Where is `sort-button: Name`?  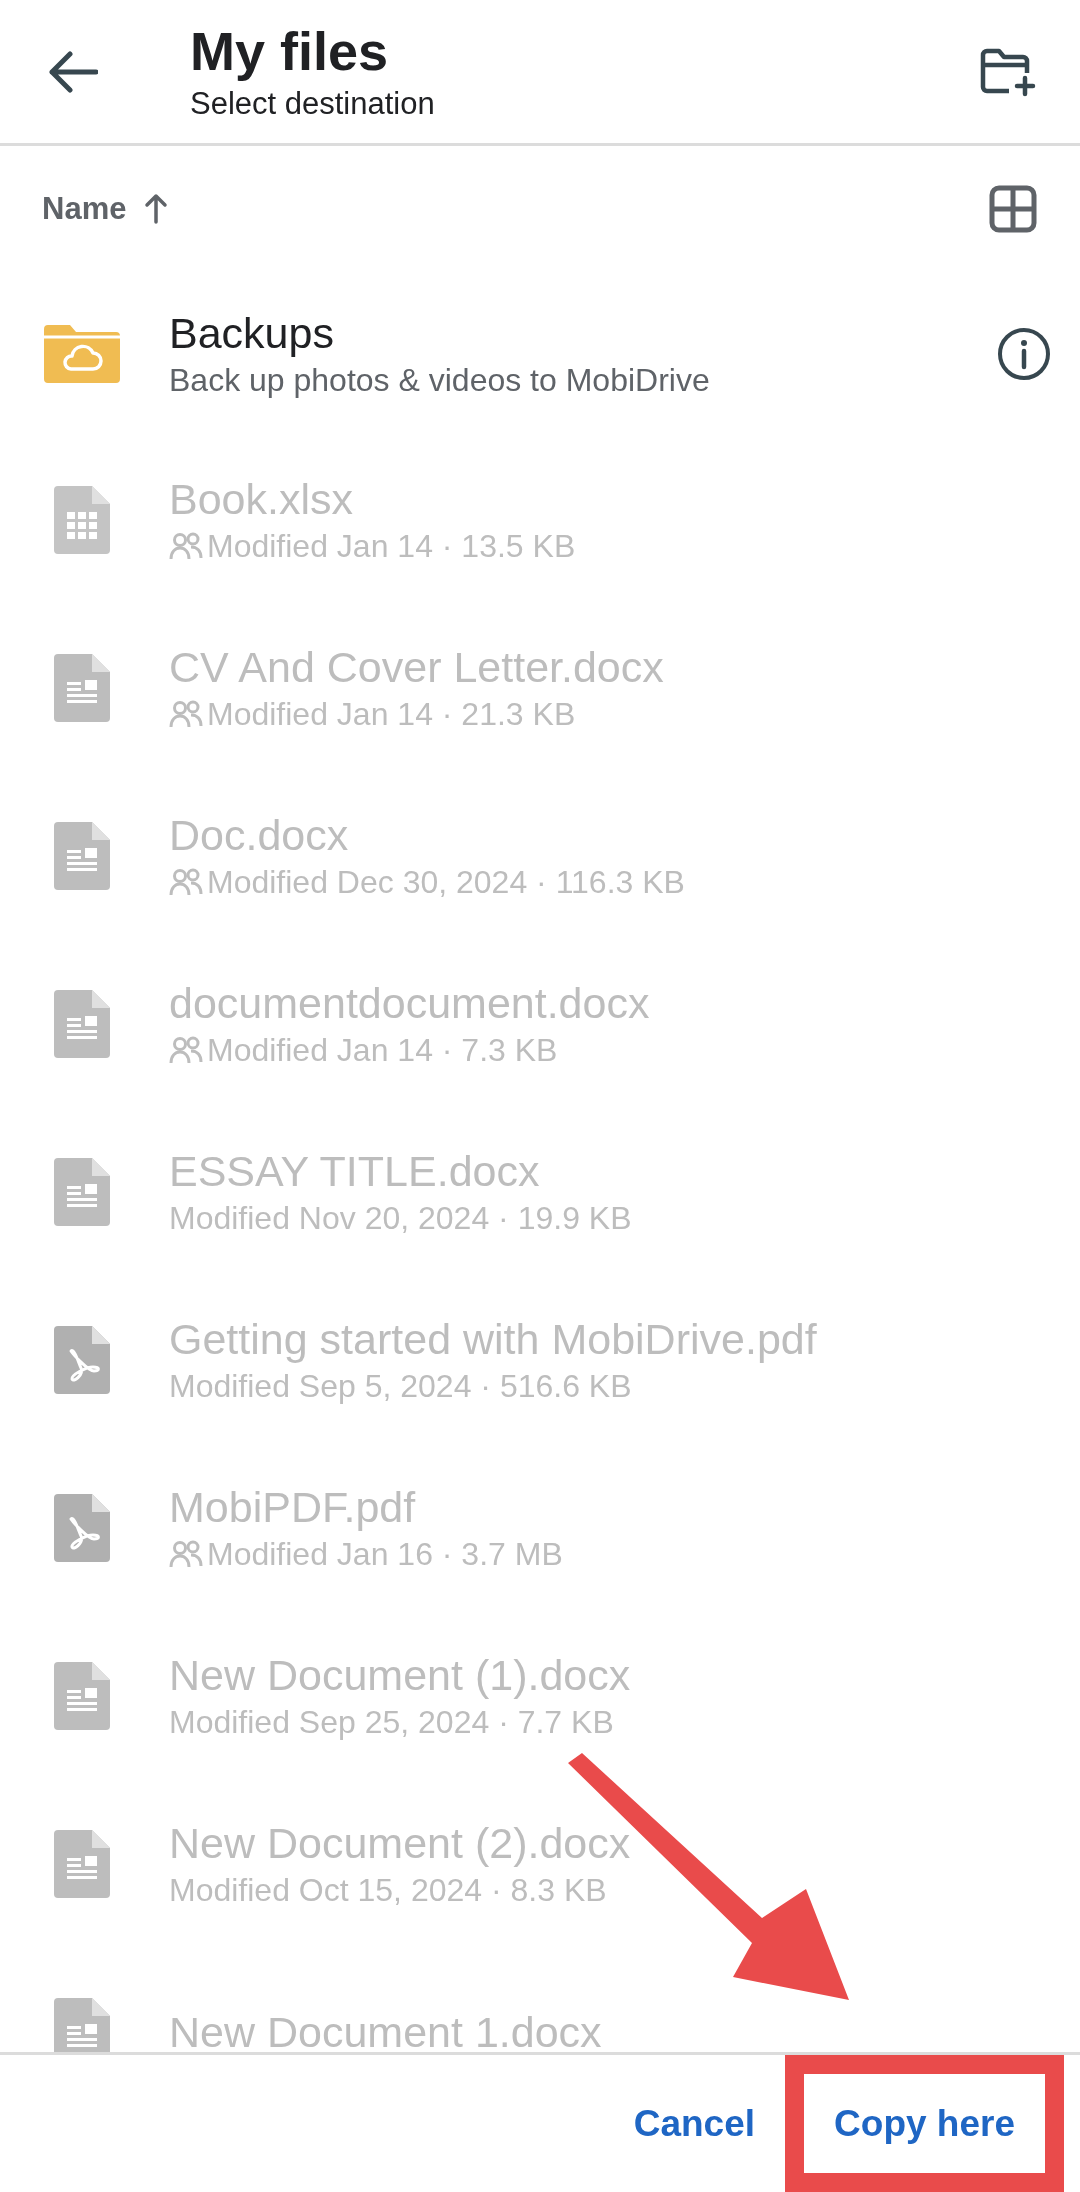
sort-button: Name is located at coordinates (105, 209).